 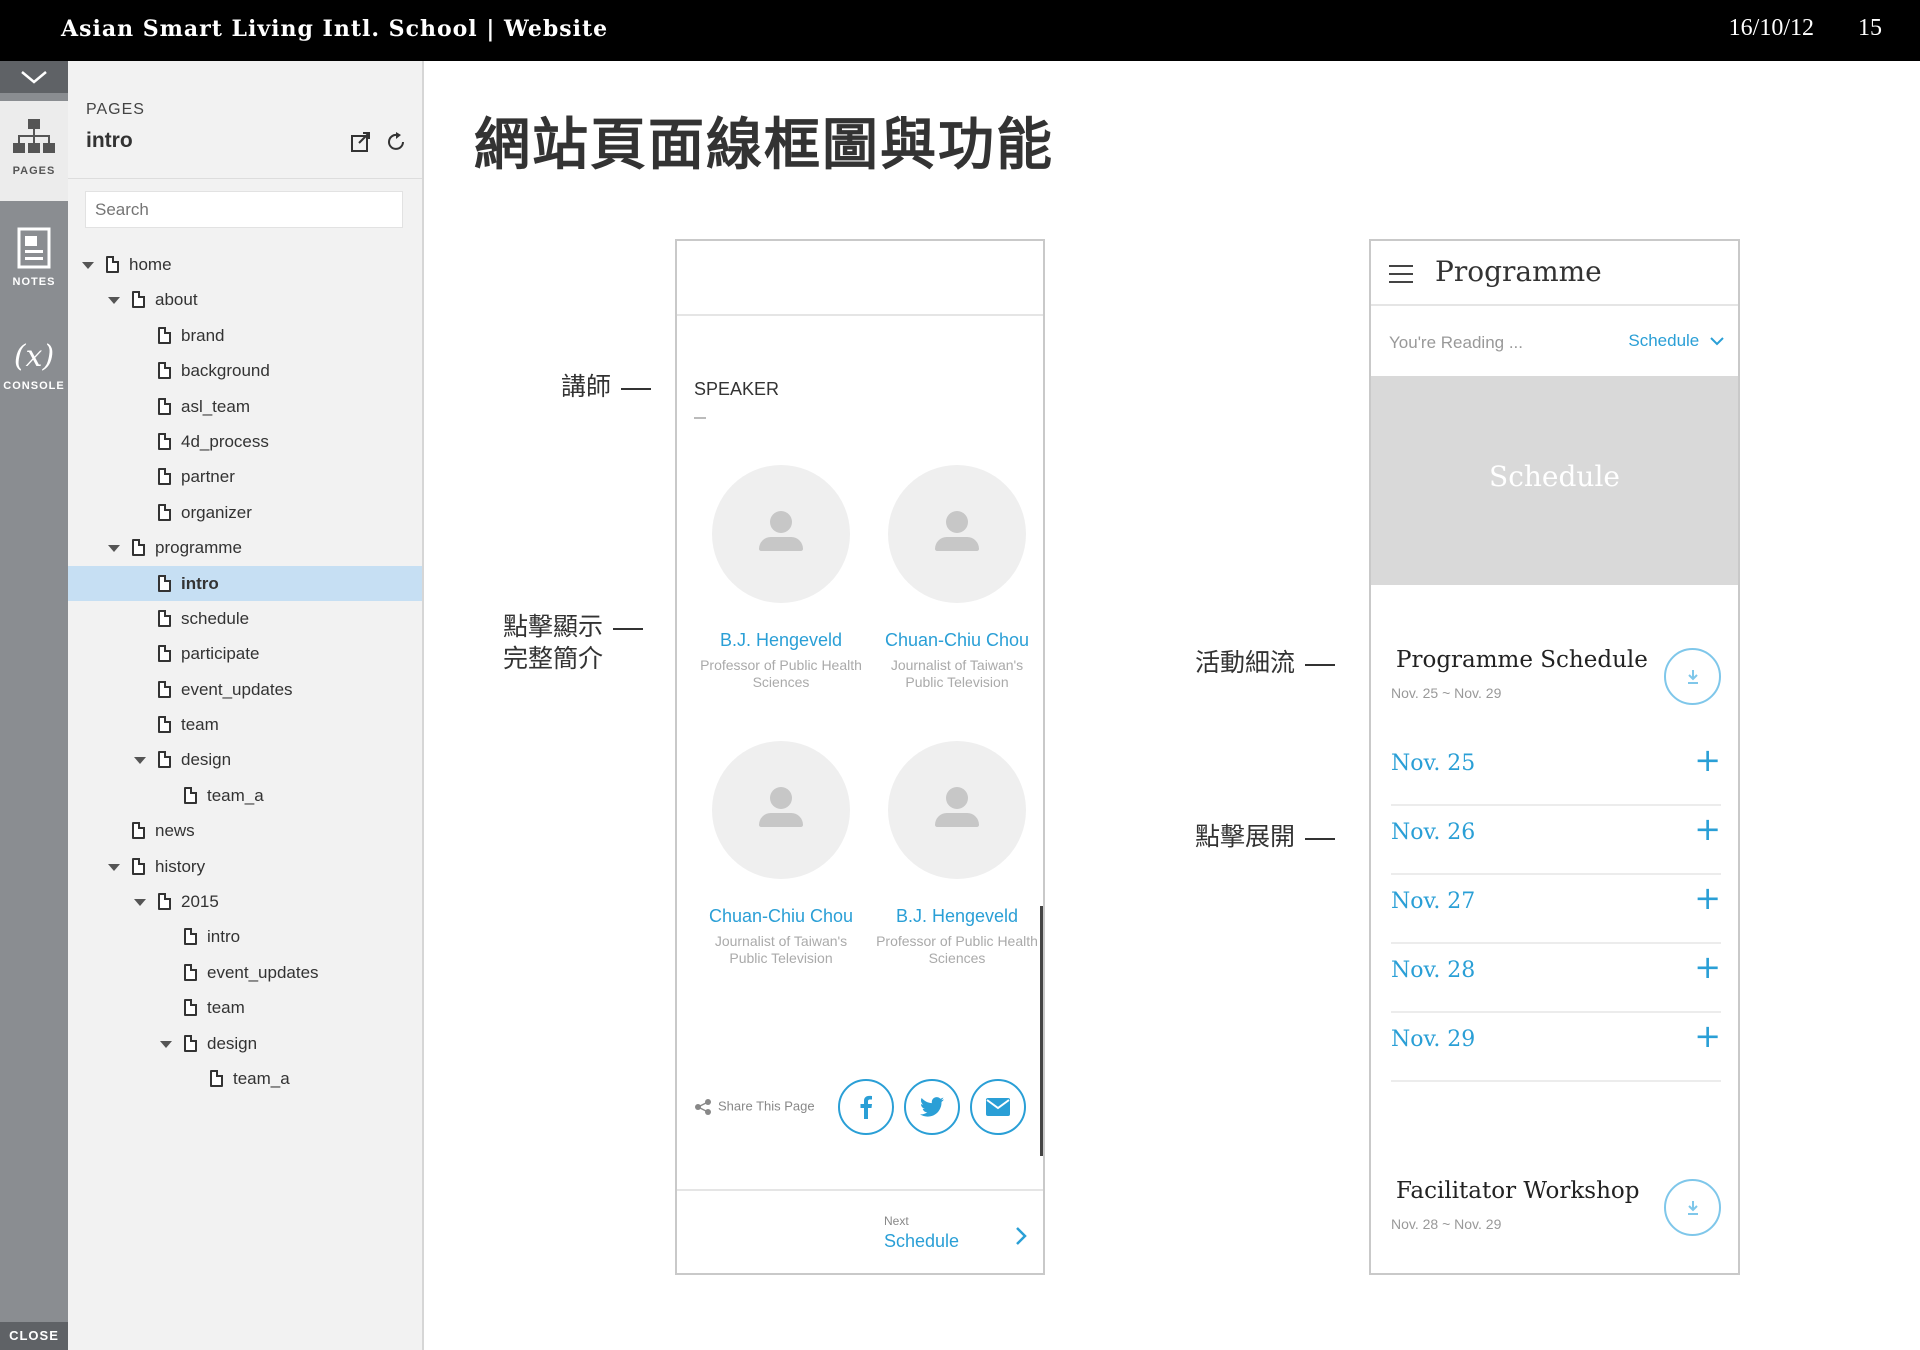 I want to click on twitter-button, so click(x=932, y=1107).